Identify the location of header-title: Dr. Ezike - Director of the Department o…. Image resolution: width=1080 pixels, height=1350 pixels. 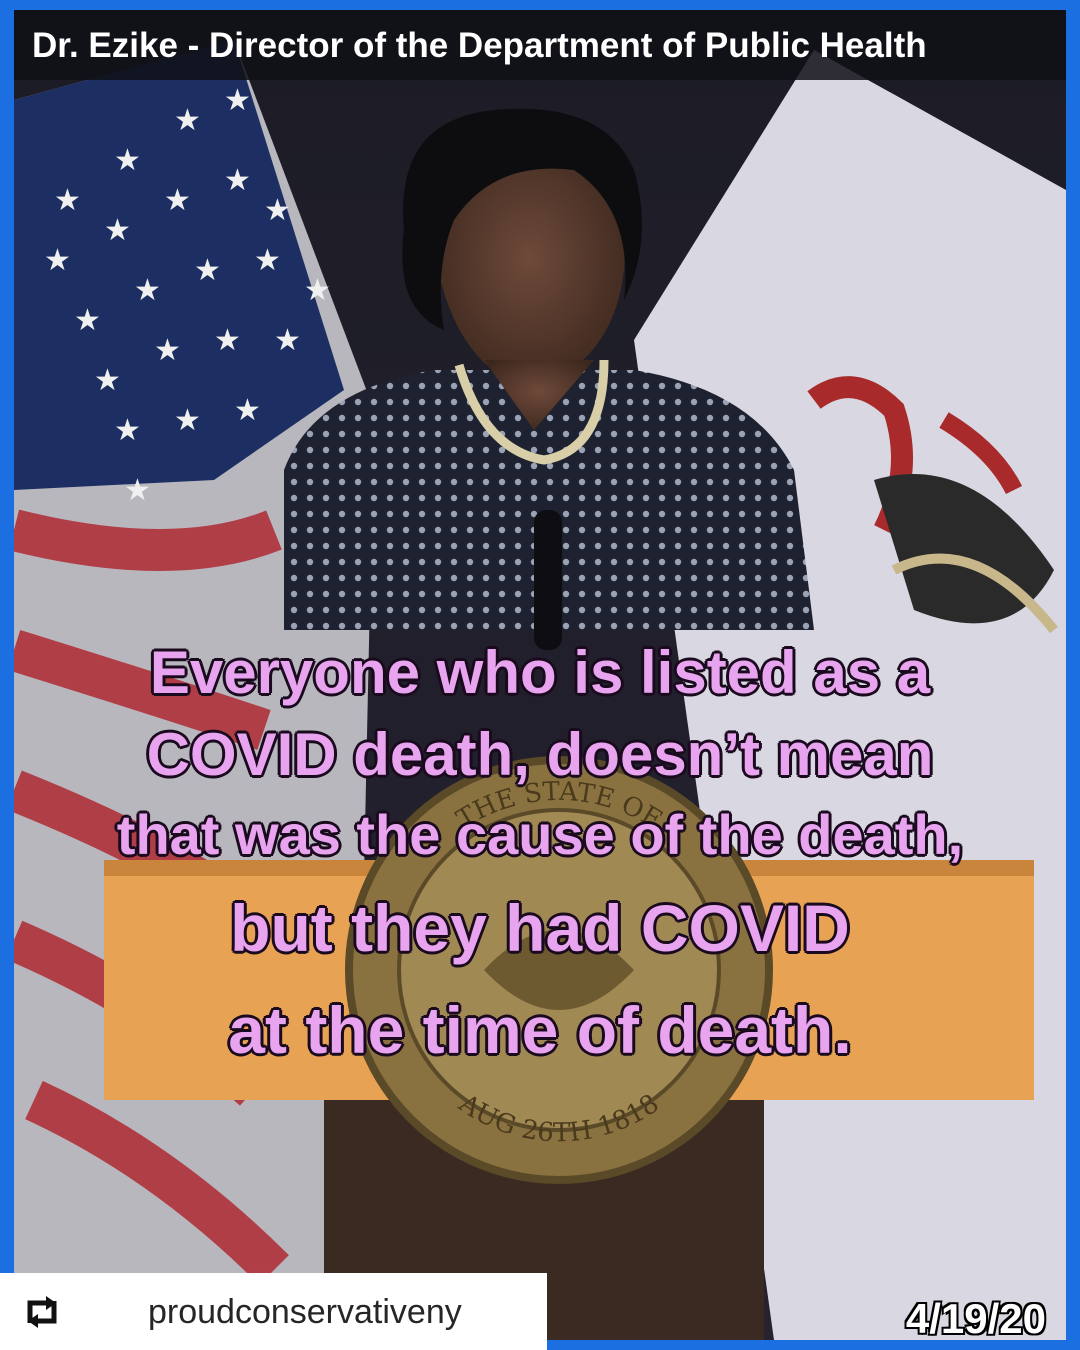
(479, 45).